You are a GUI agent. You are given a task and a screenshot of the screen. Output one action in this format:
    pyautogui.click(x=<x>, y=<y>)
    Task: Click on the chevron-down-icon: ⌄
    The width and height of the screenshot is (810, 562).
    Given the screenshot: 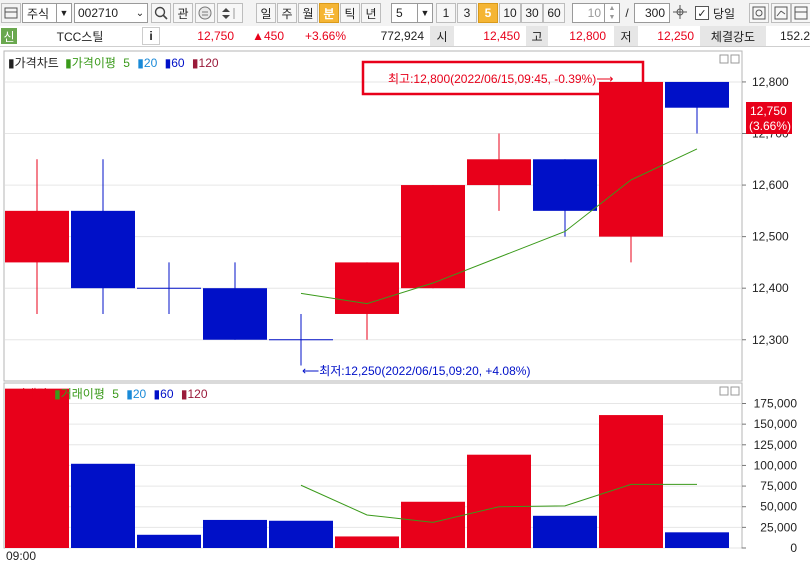 What is the action you would take?
    pyautogui.click(x=140, y=13)
    